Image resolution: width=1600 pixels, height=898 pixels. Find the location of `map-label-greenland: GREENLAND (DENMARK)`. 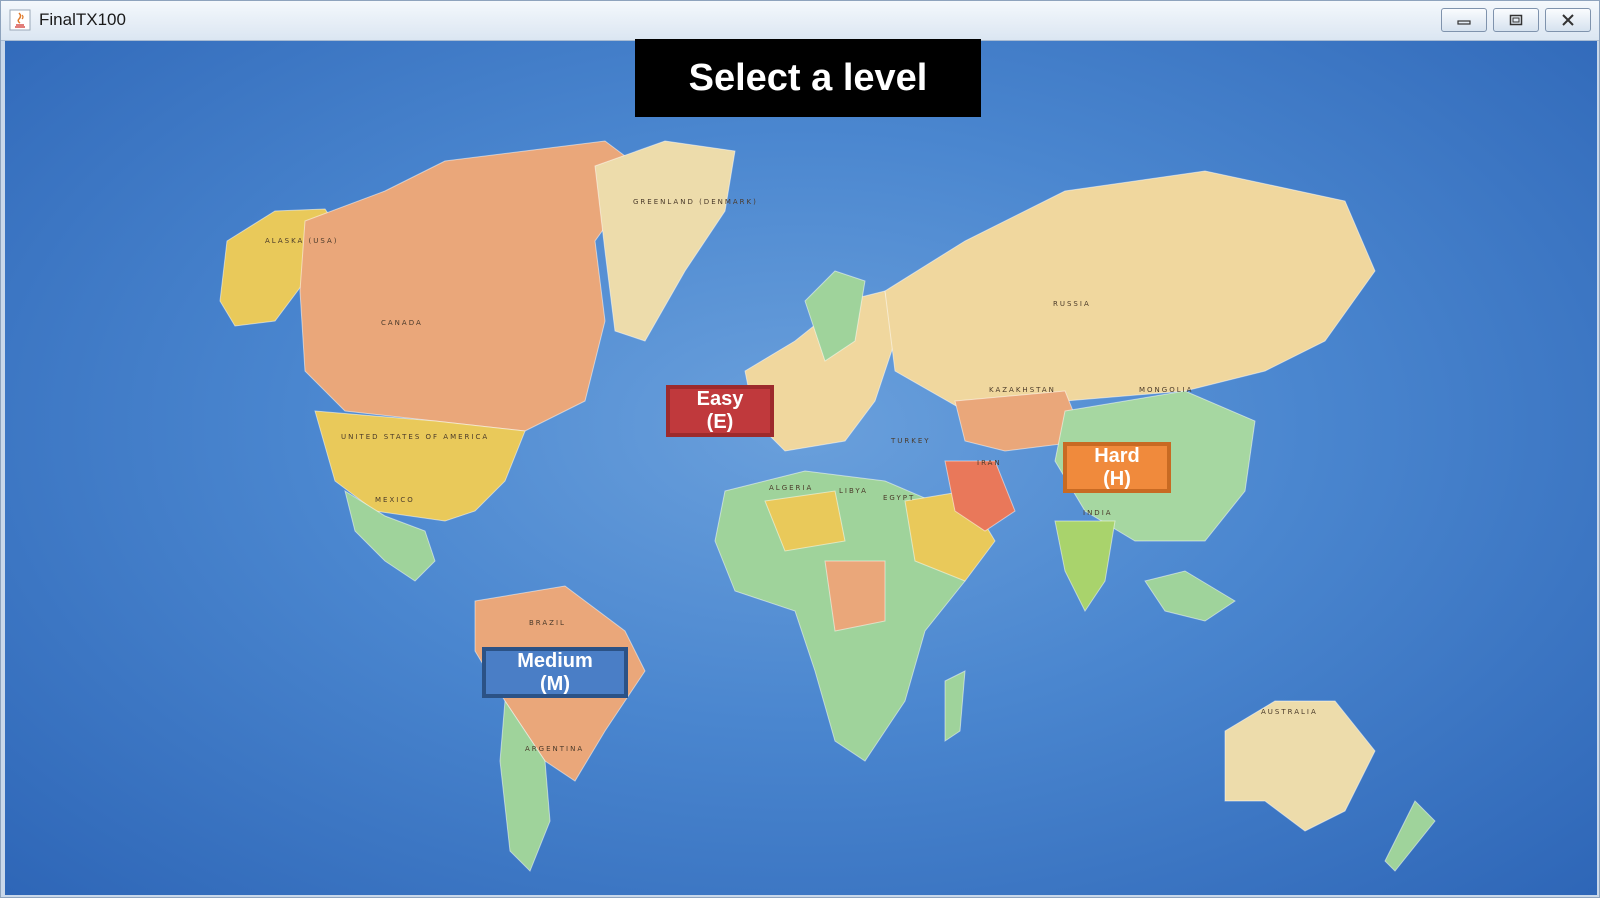

map-label-greenland: GREENLAND (DENMARK) is located at coordinates (695, 202).